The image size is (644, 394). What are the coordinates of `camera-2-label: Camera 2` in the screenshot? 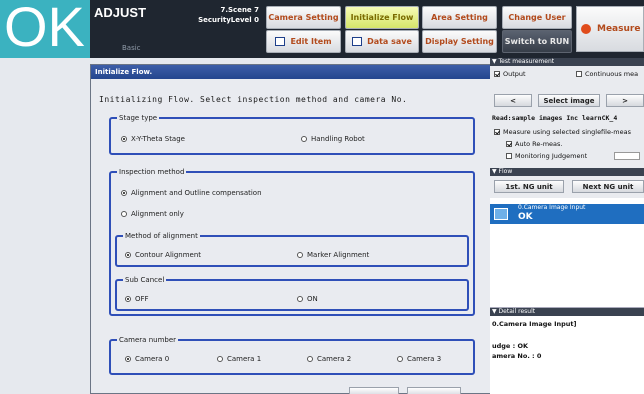 It's located at (334, 359).